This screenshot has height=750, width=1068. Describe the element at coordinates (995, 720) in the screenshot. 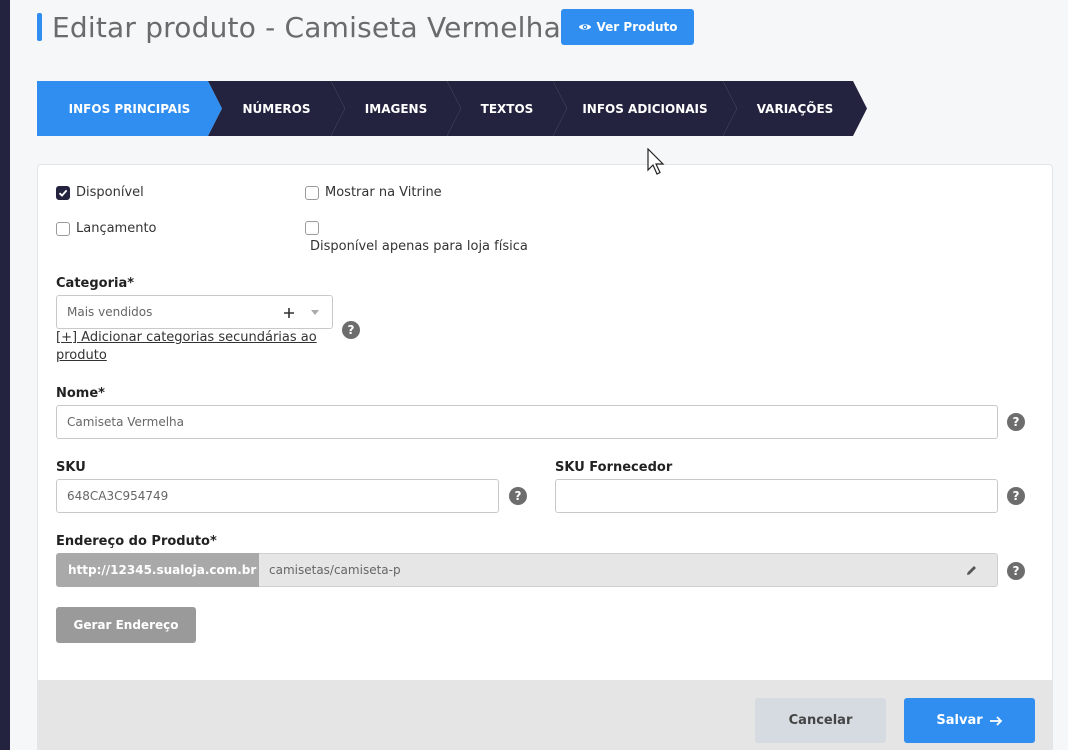

I see `arrow-right-icon` at that location.